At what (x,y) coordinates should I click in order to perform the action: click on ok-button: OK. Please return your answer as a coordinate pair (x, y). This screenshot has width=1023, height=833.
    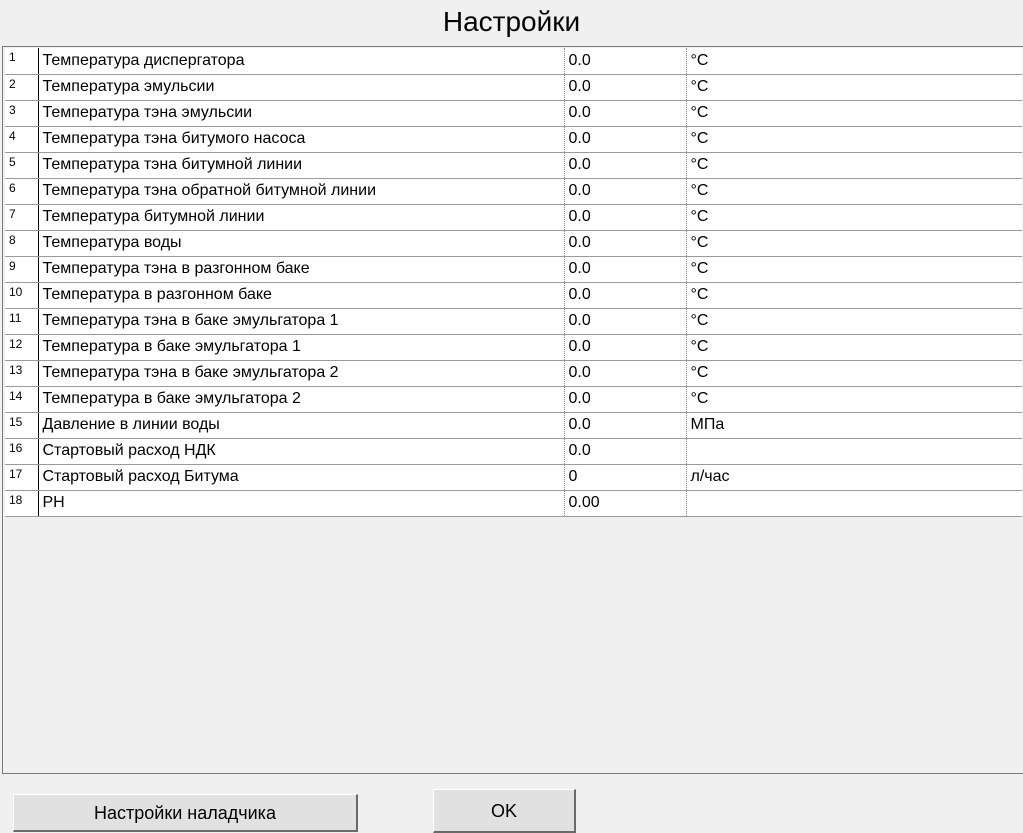
    Looking at the image, I should click on (504, 811).